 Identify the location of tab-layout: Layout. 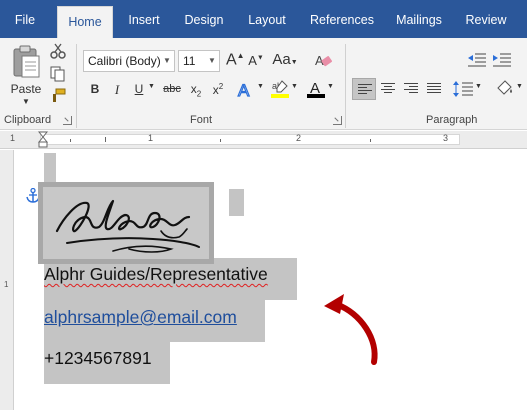
(267, 19).